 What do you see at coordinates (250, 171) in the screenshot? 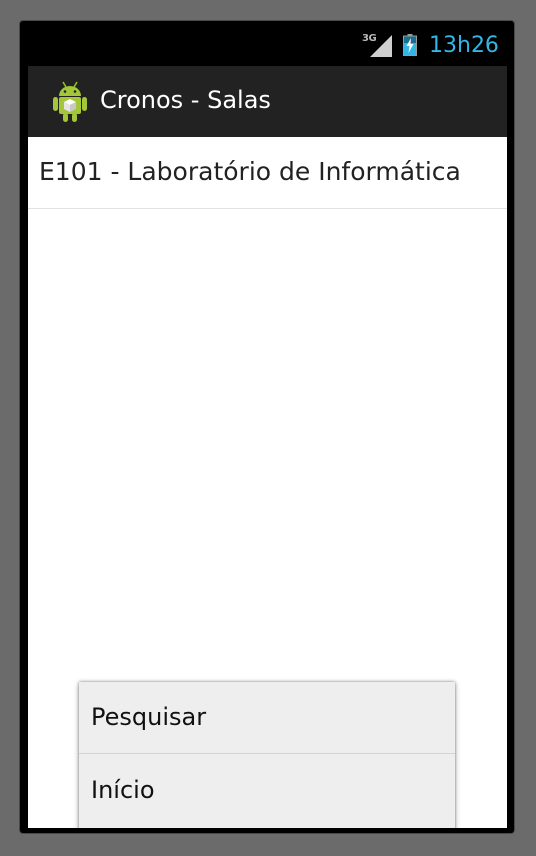
I see `list-item-label: E101 - Laboratório de Informática` at bounding box center [250, 171].